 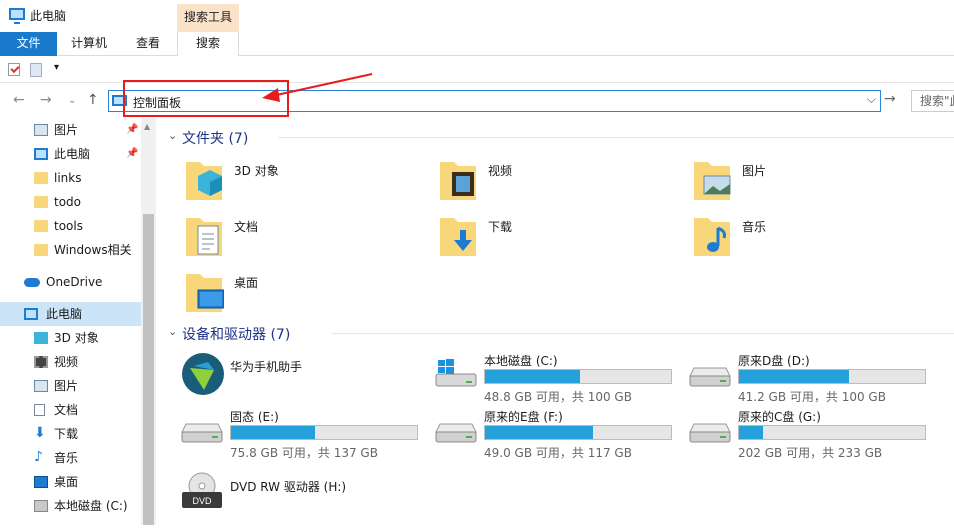 I want to click on huawei-app-icon, so click(x=203, y=374).